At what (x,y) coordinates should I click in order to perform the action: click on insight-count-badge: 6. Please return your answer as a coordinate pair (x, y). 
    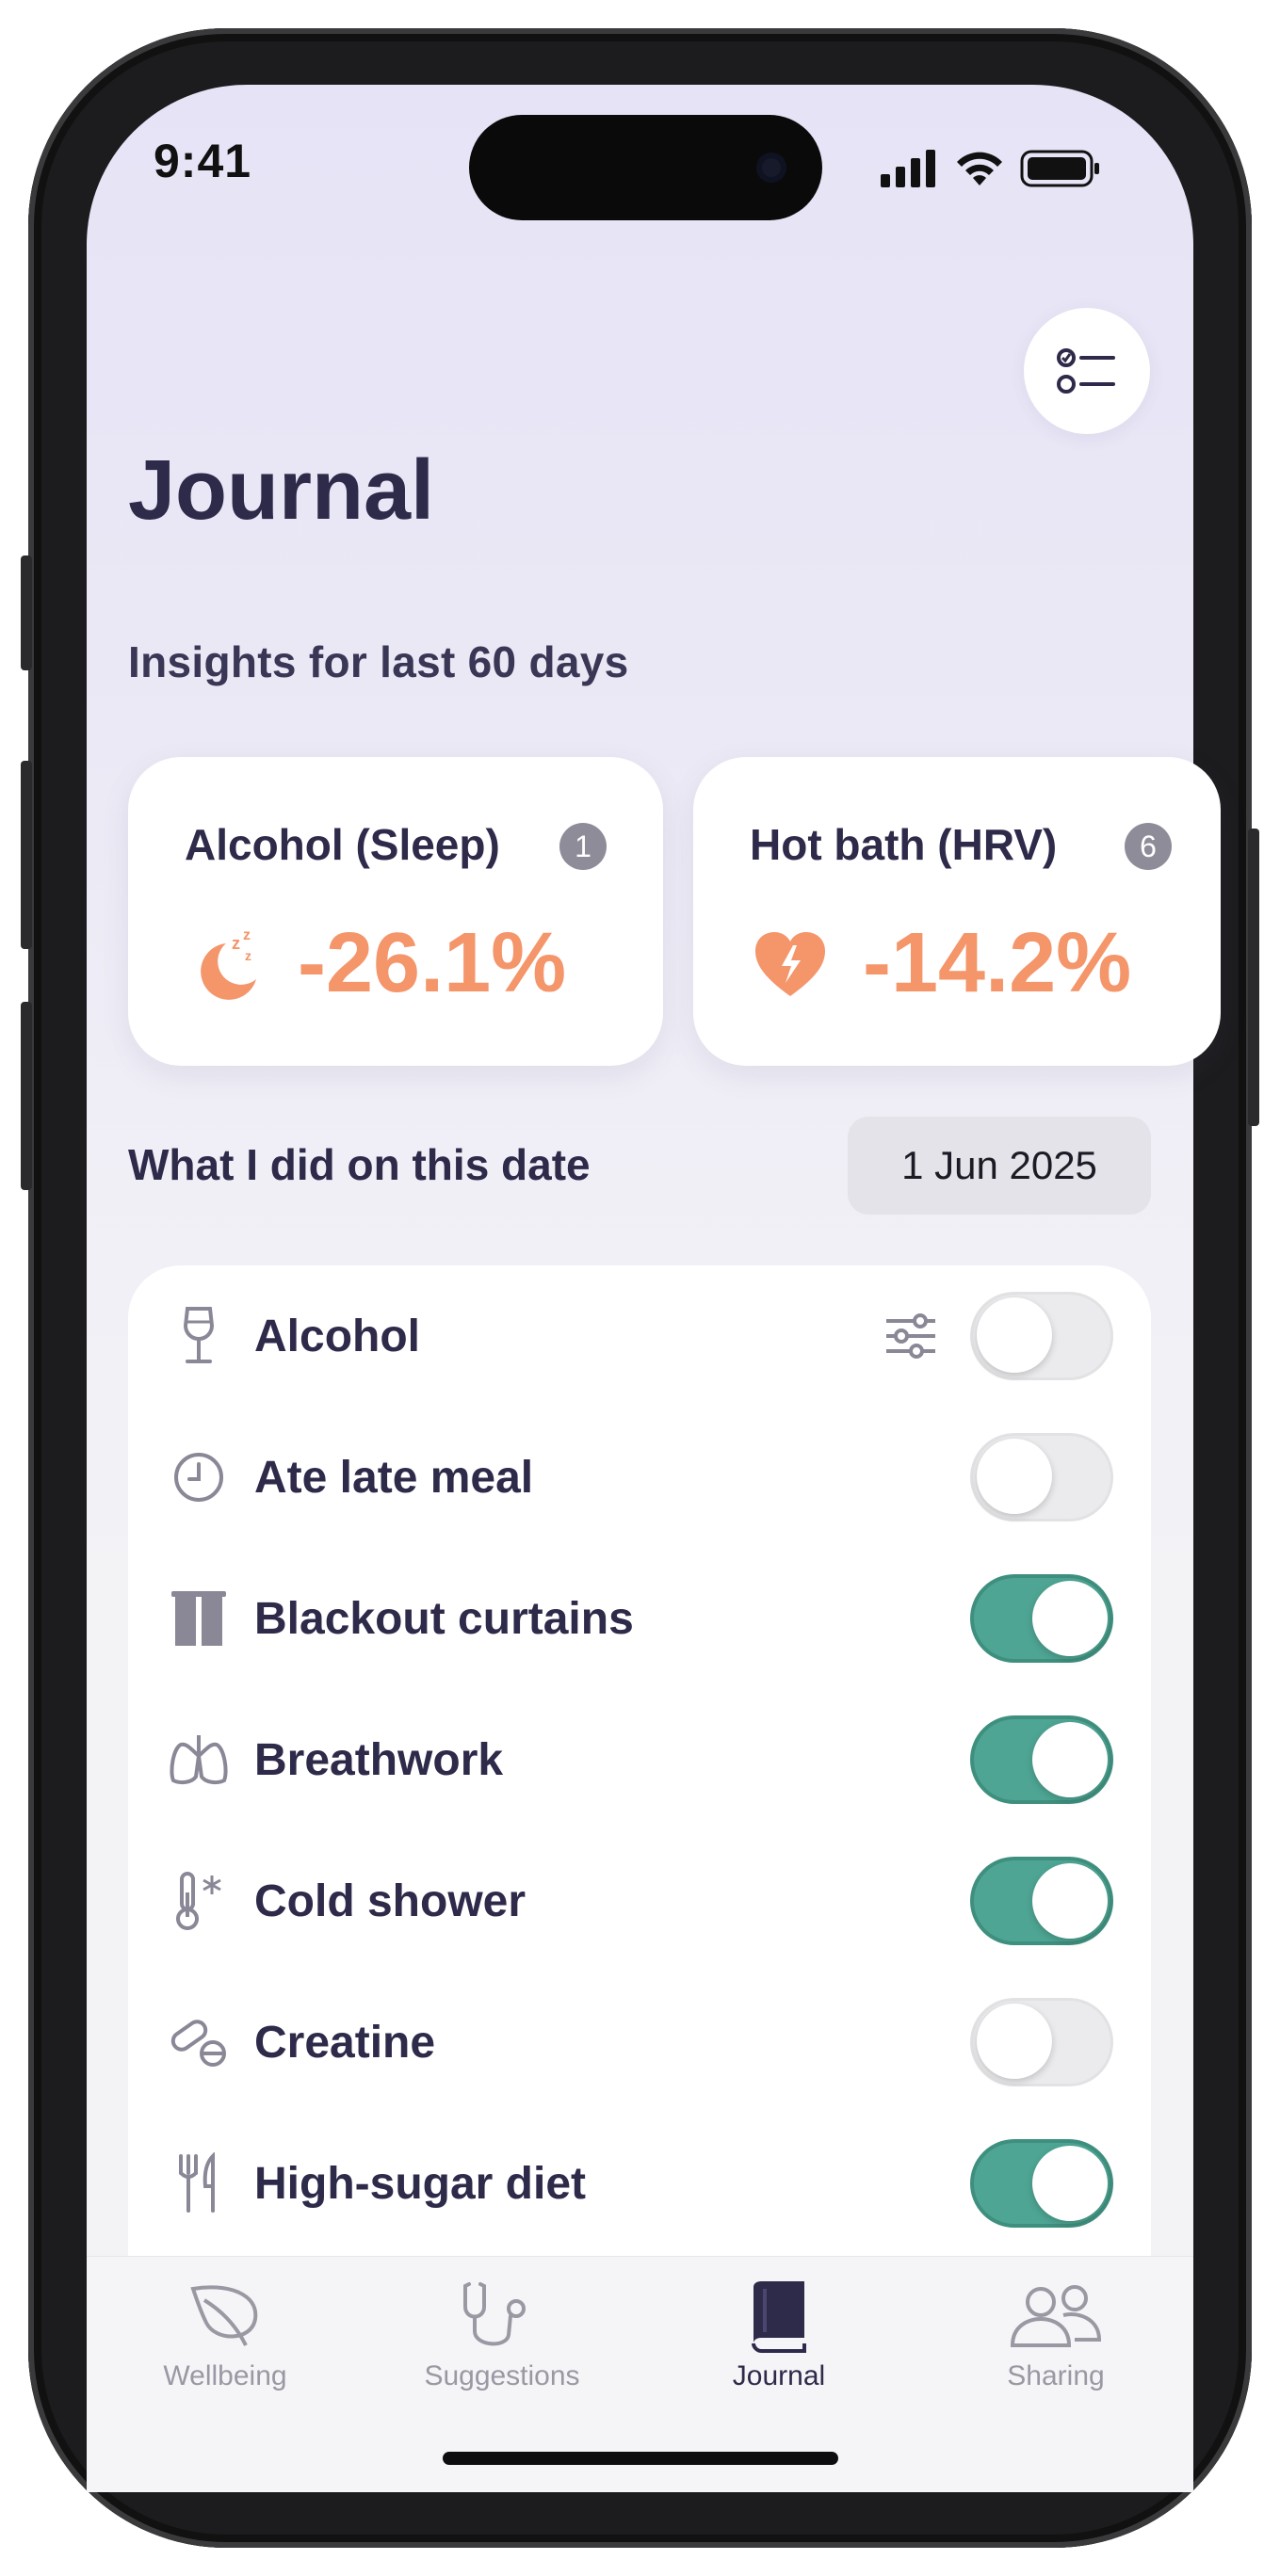
    Looking at the image, I should click on (1148, 846).